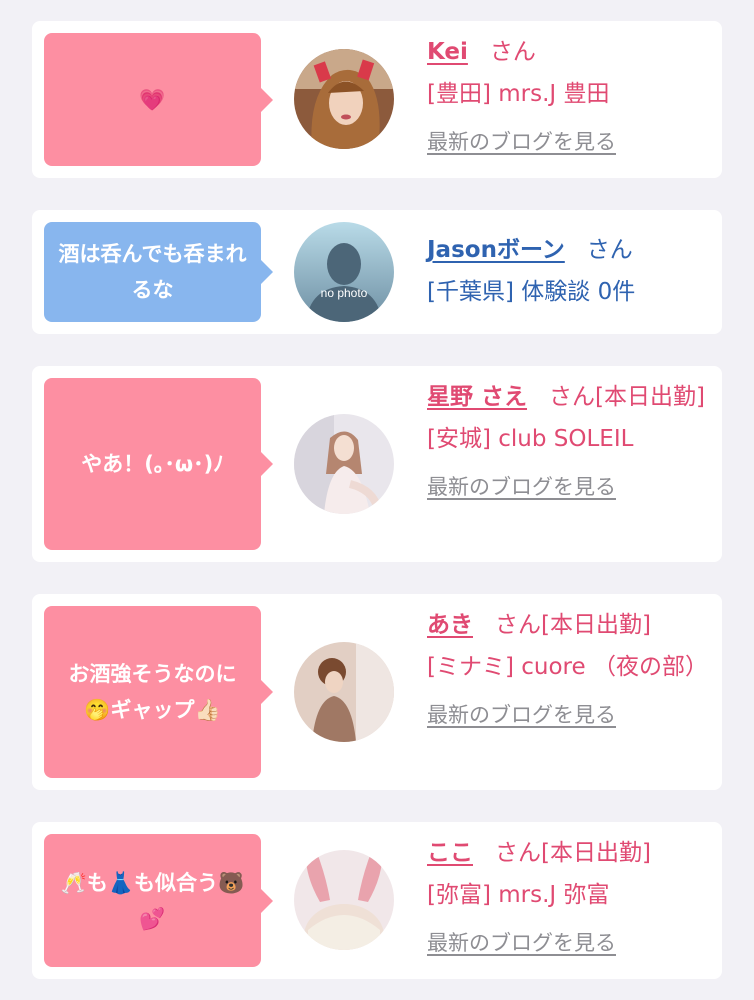 The image size is (754, 1000). What do you see at coordinates (152, 692) in the screenshot?
I see `message-text: お酒強そうなのに🤭ギャップ👍🏻` at bounding box center [152, 692].